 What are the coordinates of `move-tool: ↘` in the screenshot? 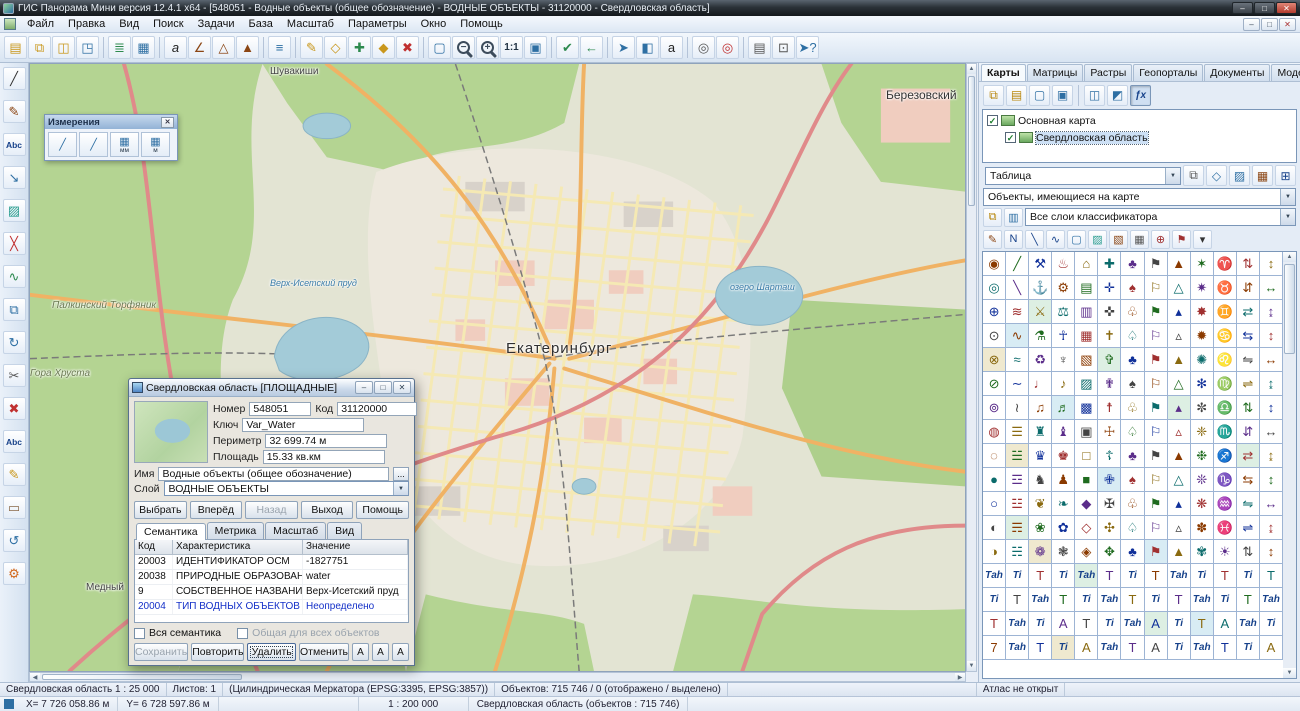 It's located at (14, 177).